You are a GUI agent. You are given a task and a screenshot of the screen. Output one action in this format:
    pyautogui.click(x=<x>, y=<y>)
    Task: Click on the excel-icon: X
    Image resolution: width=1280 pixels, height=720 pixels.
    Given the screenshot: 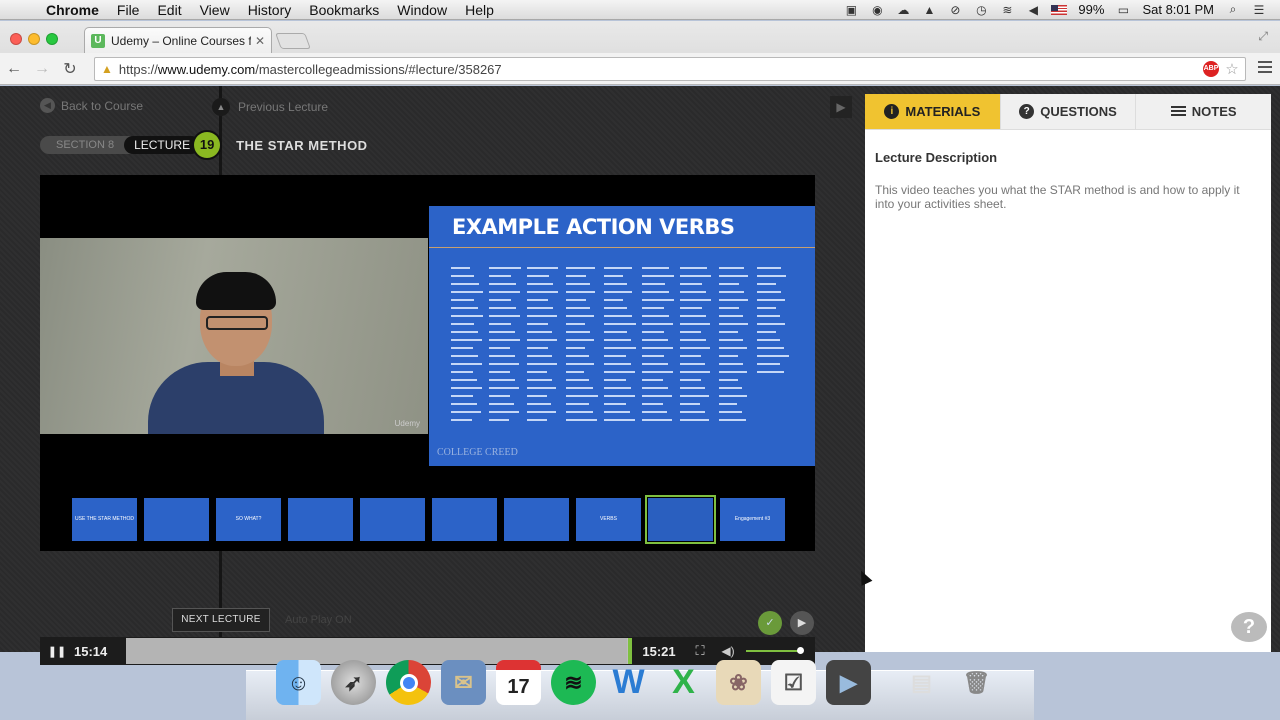 What is the action you would take?
    pyautogui.click(x=683, y=682)
    